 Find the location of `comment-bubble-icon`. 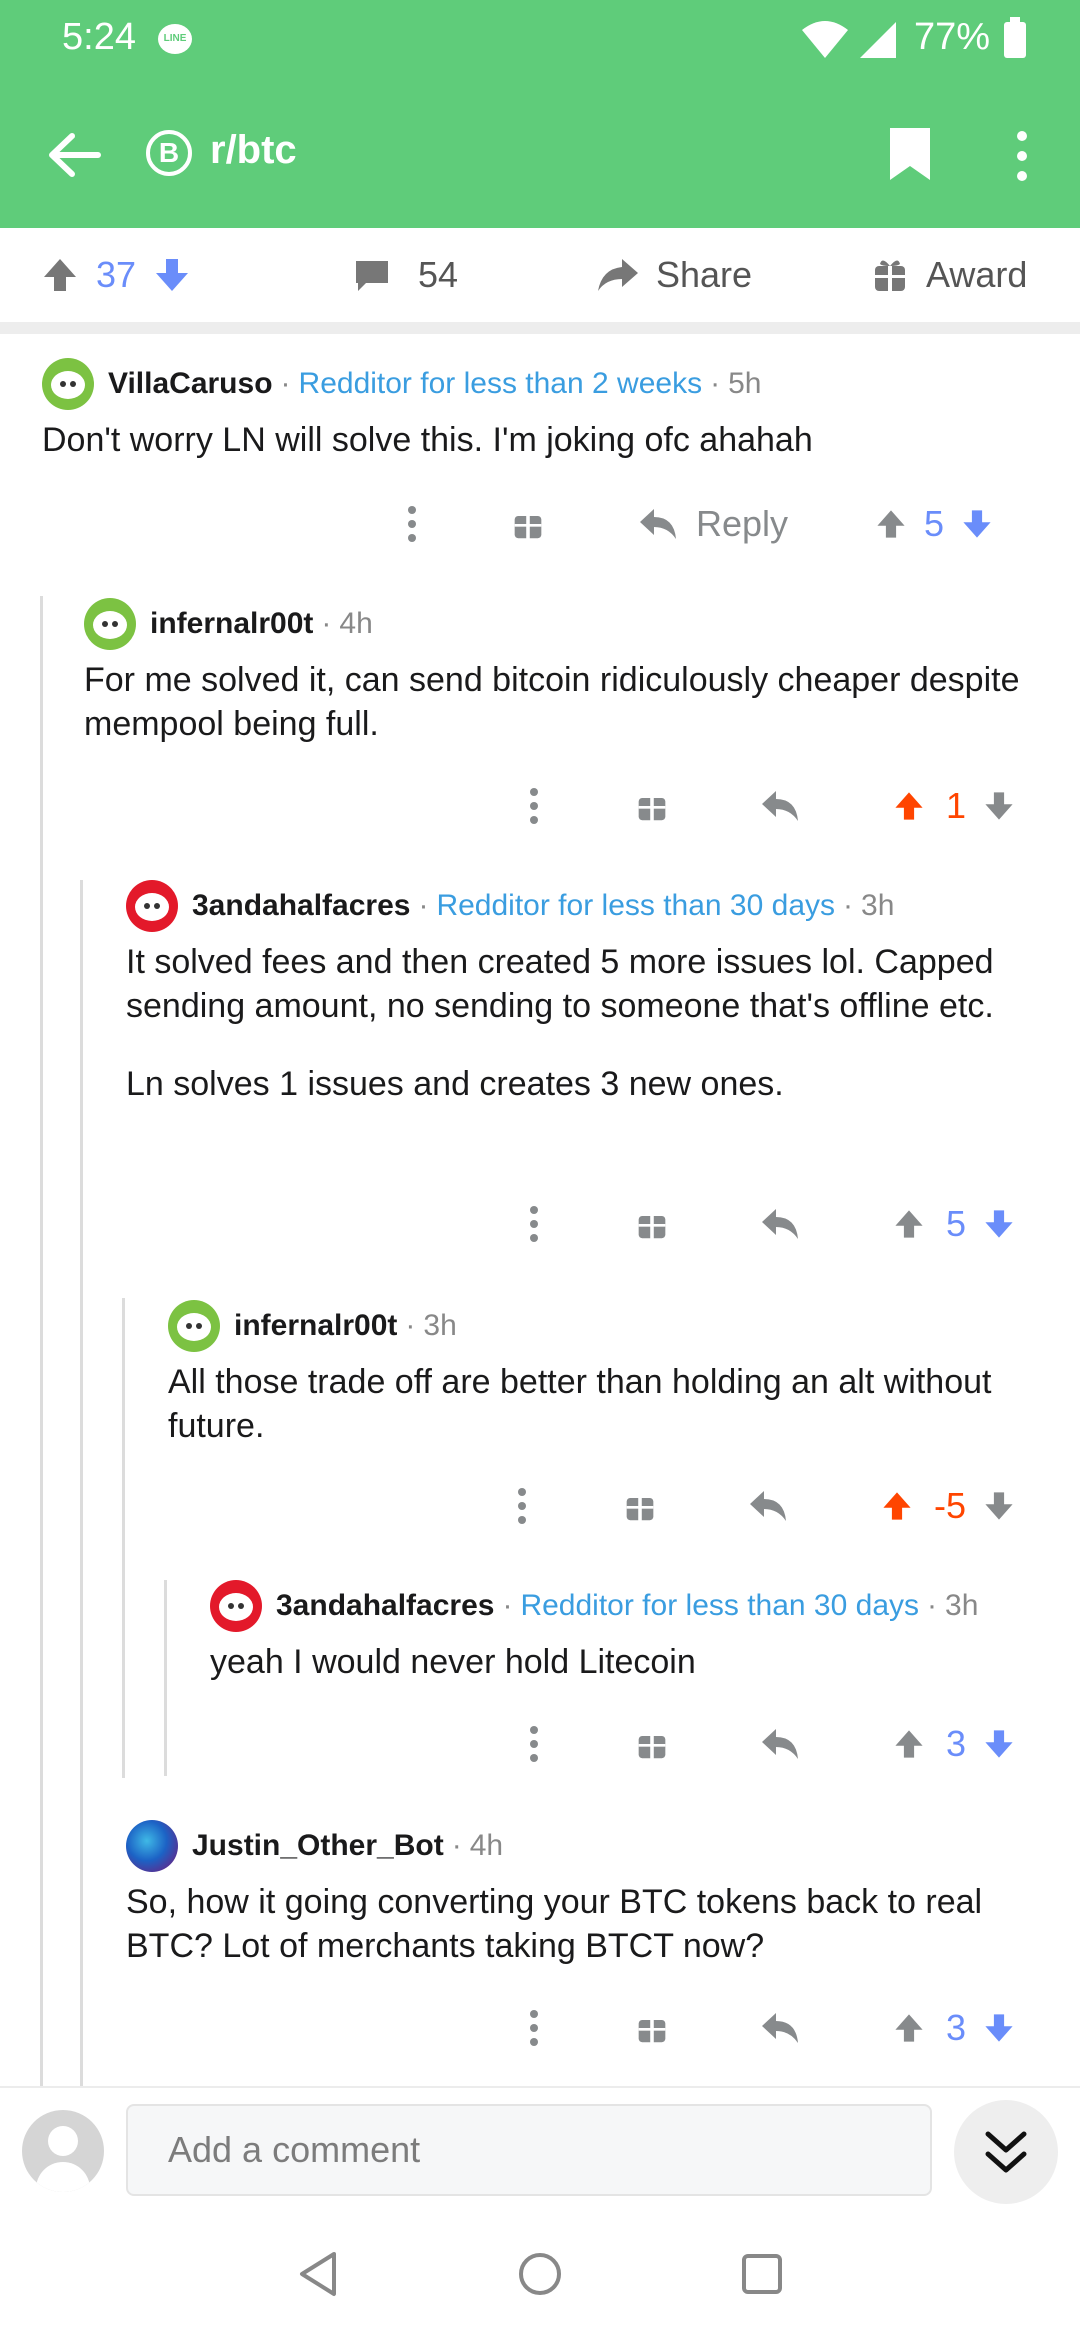

comment-bubble-icon is located at coordinates (372, 276).